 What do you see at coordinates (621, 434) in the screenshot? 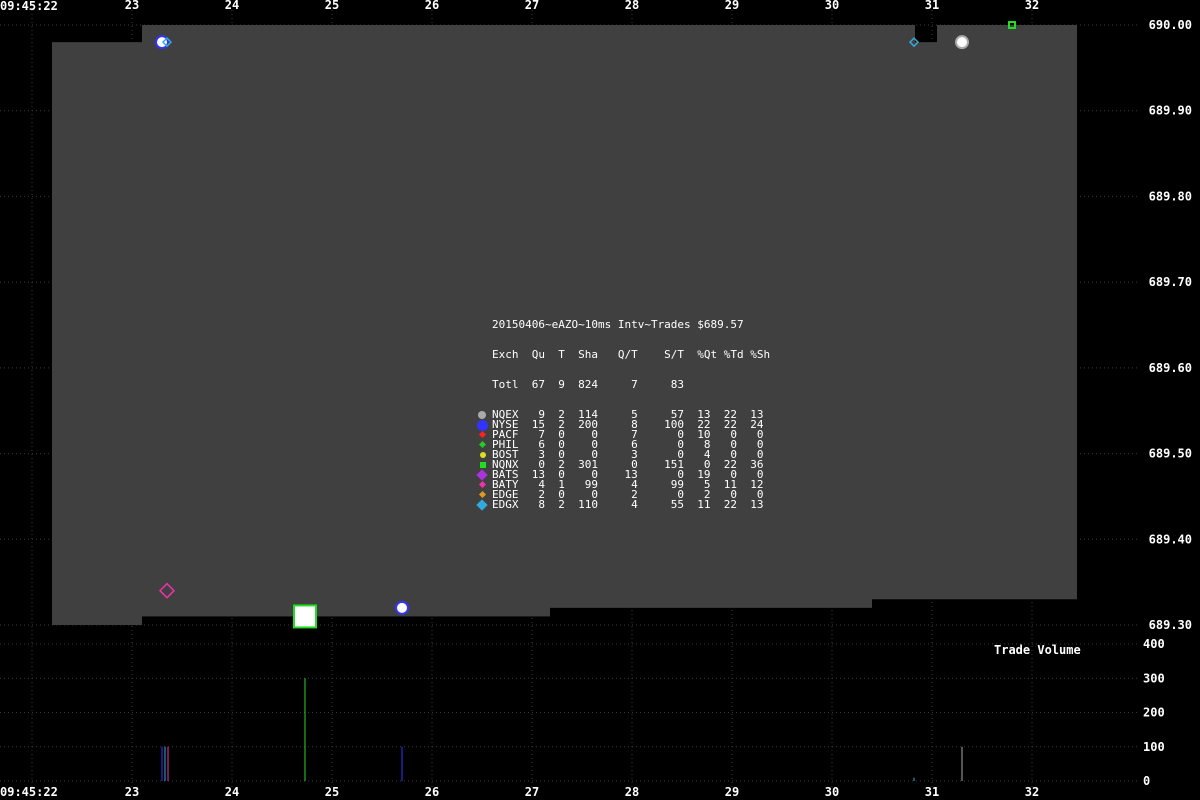
I see `legend-row: PACF 7 0 0 7 0 10 0 0` at bounding box center [621, 434].